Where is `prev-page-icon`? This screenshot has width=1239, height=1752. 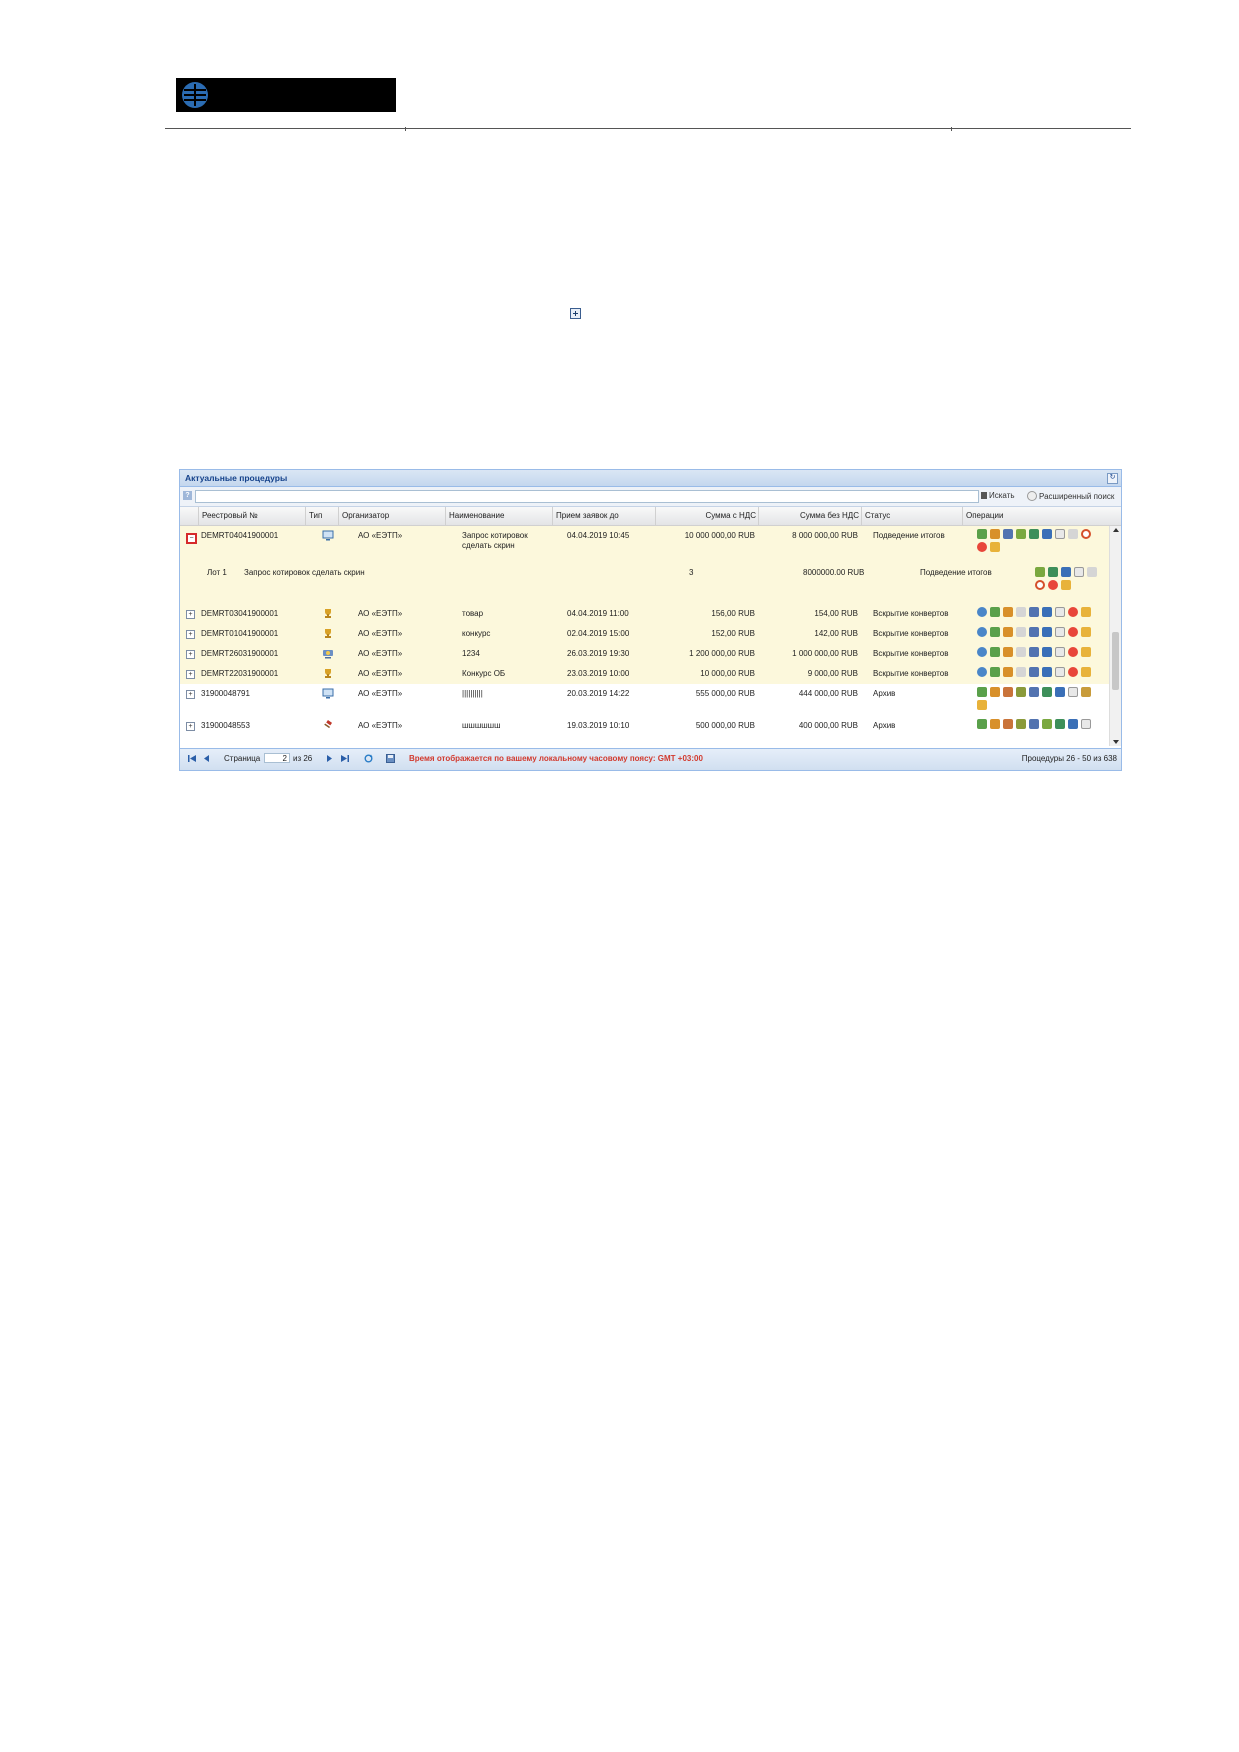
prev-page-icon is located at coordinates (206, 758).